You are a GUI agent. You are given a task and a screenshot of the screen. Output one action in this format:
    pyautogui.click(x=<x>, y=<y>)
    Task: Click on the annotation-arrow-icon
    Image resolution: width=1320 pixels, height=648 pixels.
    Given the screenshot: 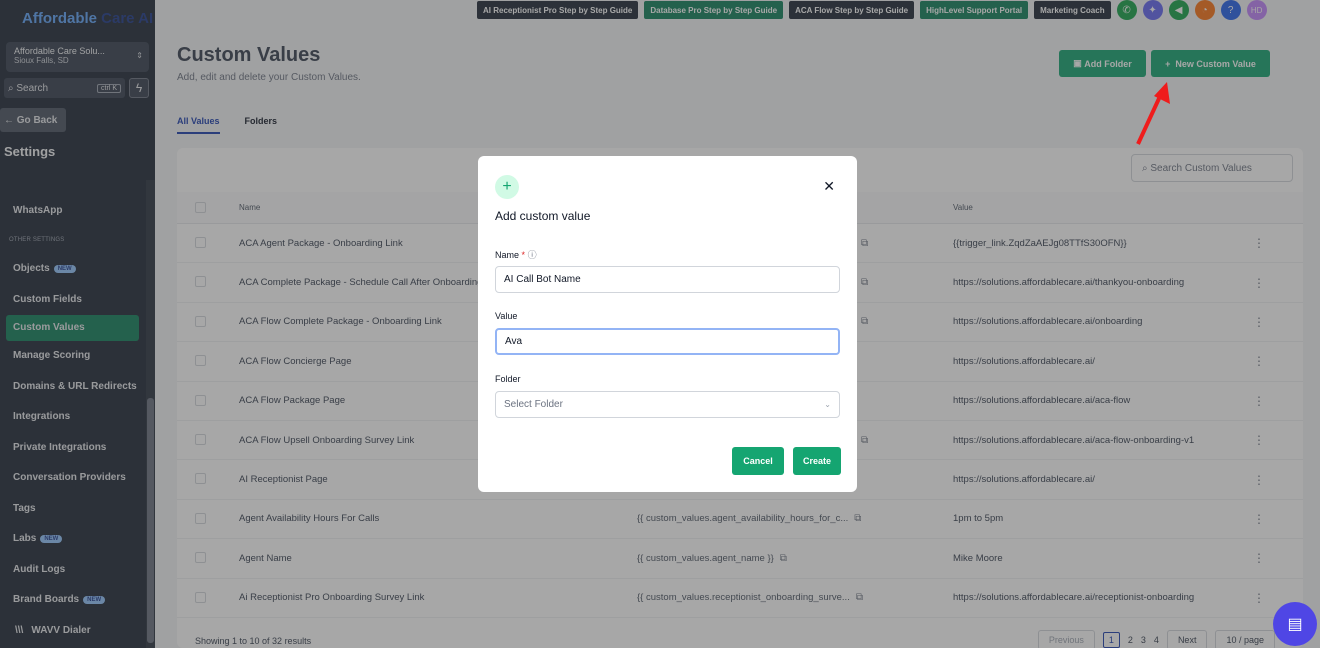 What is the action you would take?
    pyautogui.click(x=1153, y=113)
    